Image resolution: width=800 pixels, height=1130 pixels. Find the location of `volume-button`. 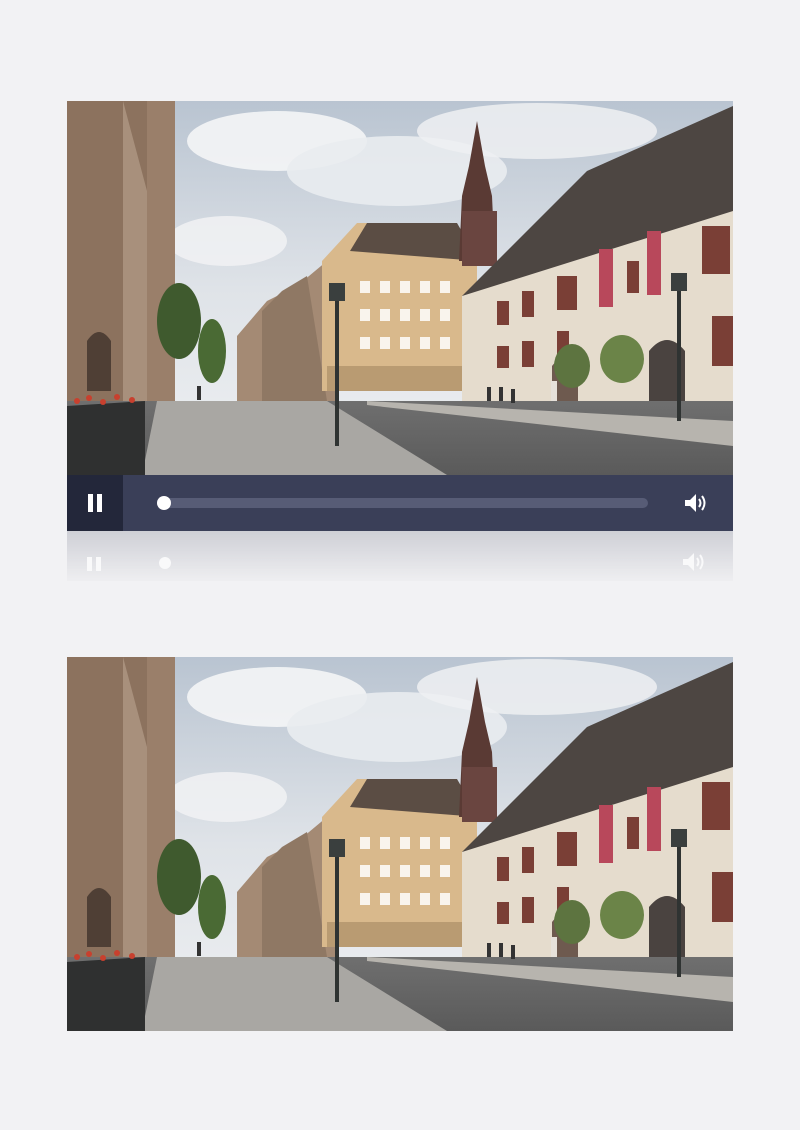

volume-button is located at coordinates (696, 503).